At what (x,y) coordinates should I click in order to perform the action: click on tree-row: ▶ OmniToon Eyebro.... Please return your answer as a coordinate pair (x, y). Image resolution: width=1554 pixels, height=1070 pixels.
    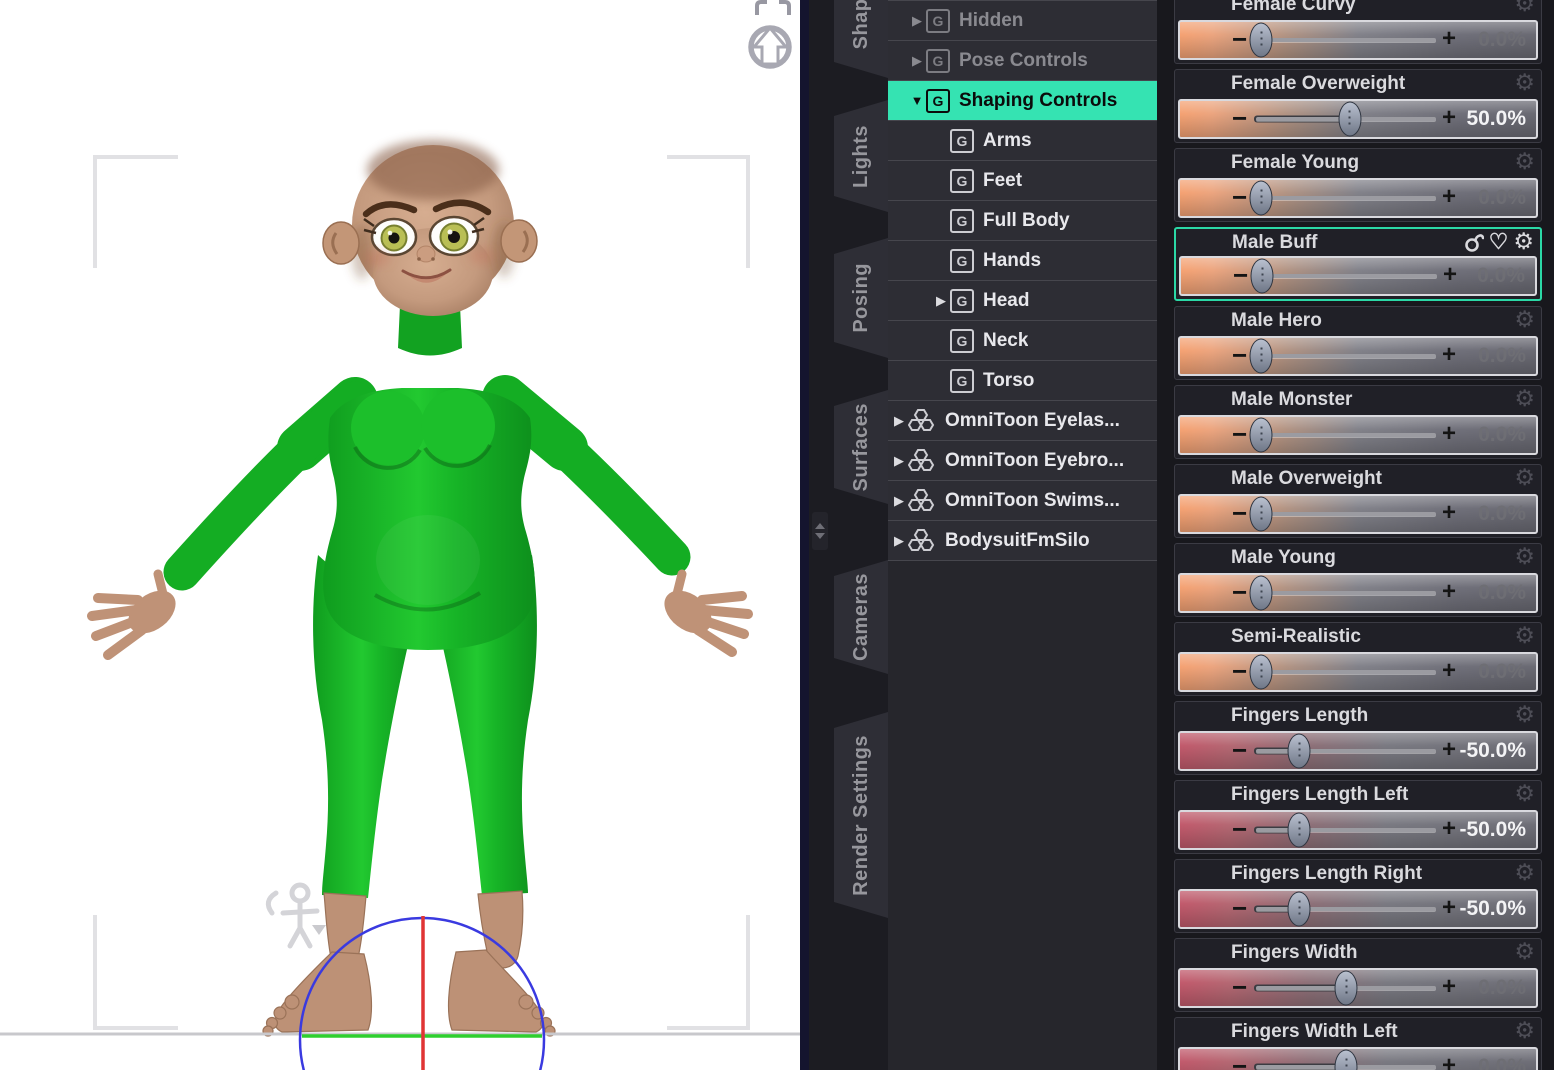
    Looking at the image, I should click on (1022, 461).